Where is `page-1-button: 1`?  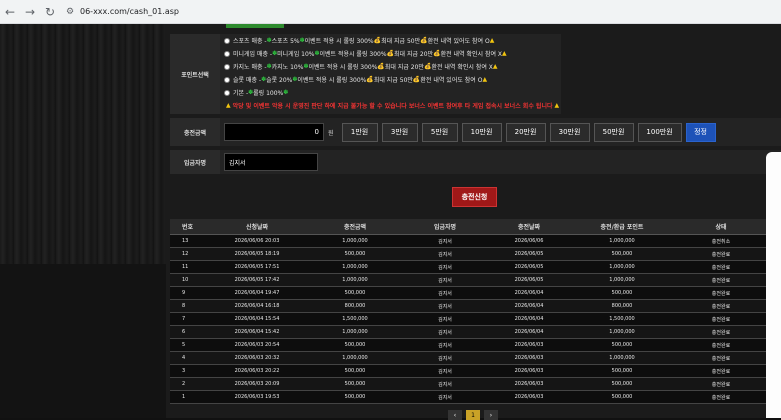
page-1-button: 1 is located at coordinates (473, 415).